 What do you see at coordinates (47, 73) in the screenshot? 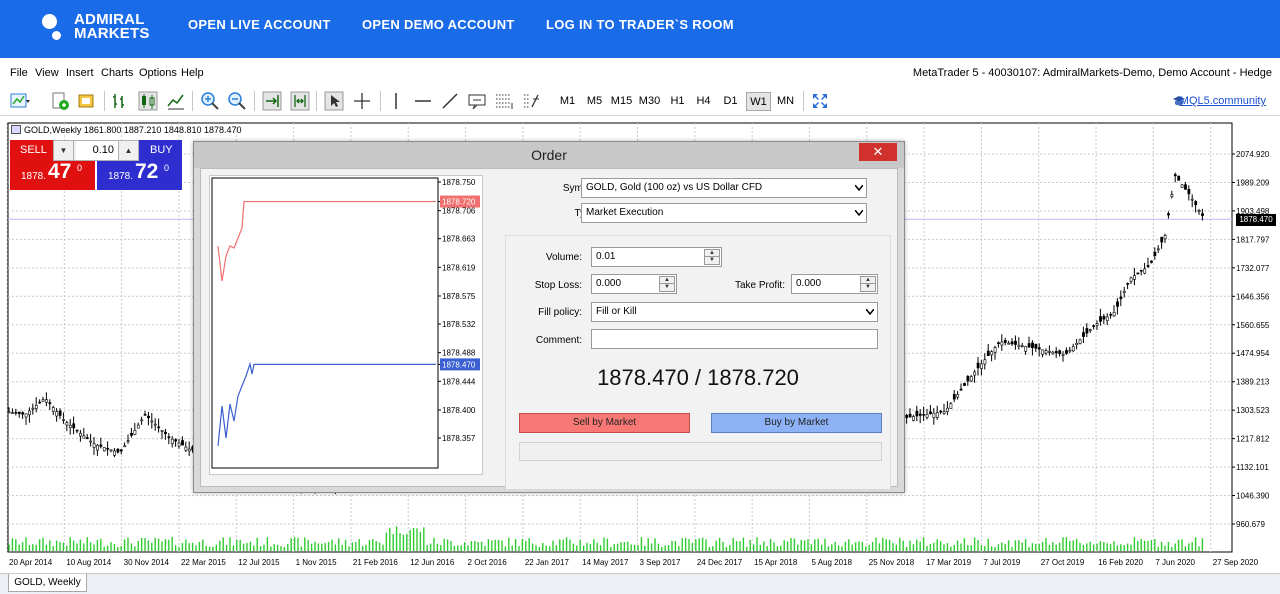
I see `menu-view: View` at bounding box center [47, 73].